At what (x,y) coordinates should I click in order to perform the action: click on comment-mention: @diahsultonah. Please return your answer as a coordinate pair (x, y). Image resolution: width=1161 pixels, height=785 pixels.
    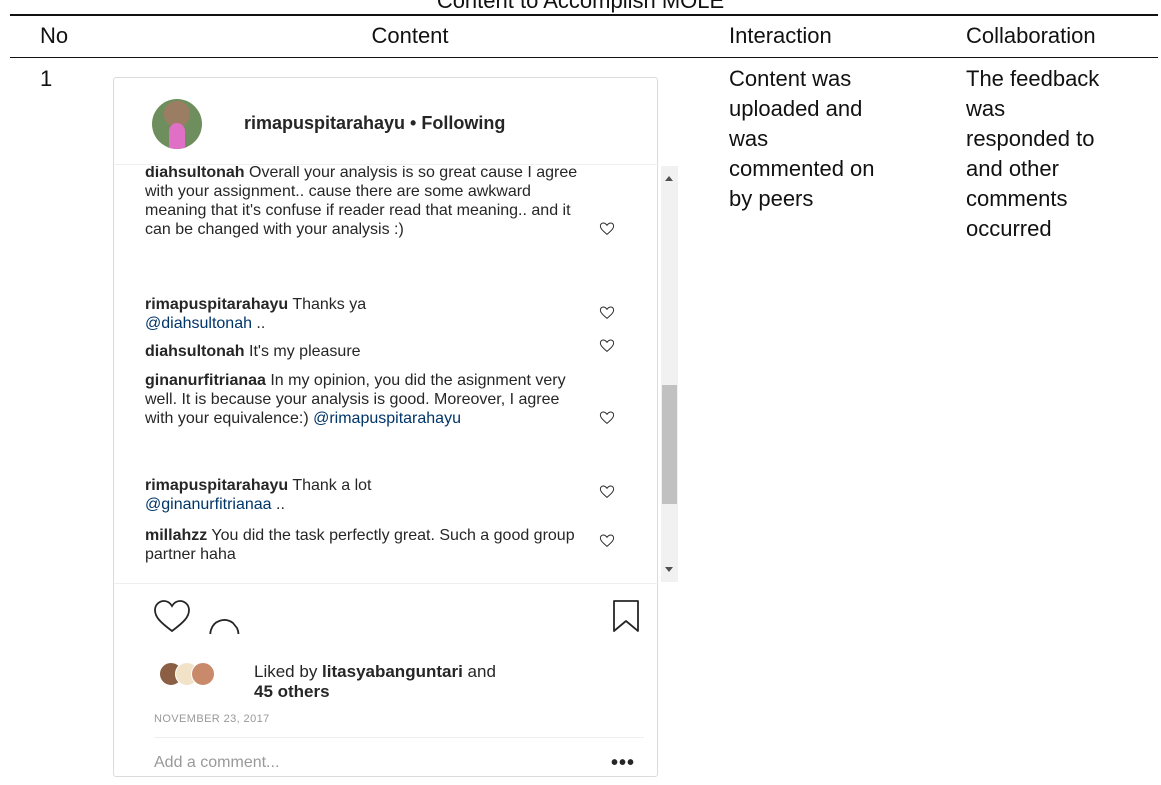
    Looking at the image, I should click on (198, 323).